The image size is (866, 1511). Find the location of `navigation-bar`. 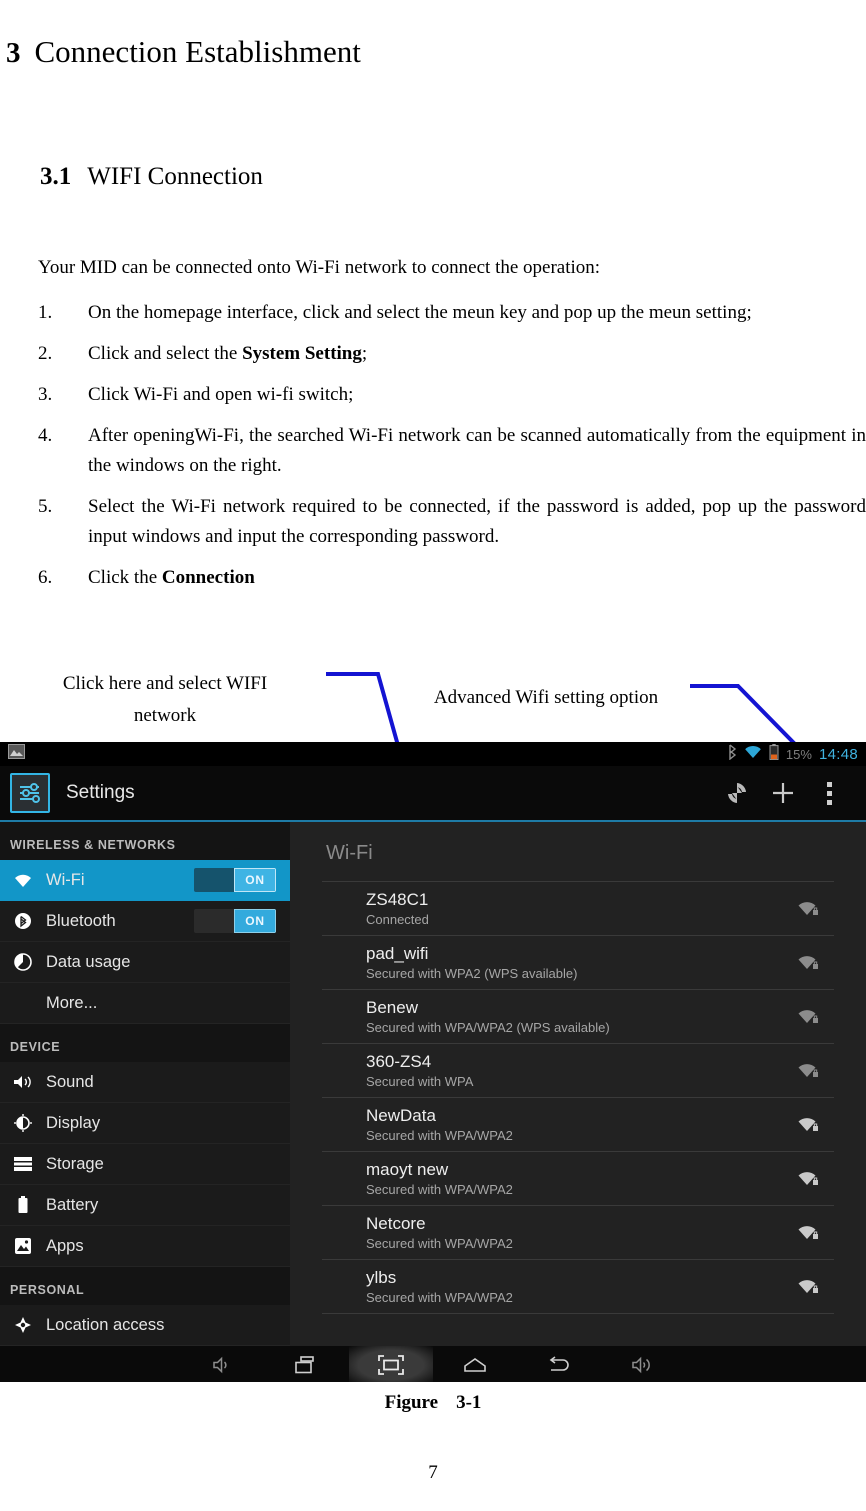

navigation-bar is located at coordinates (433, 1364).